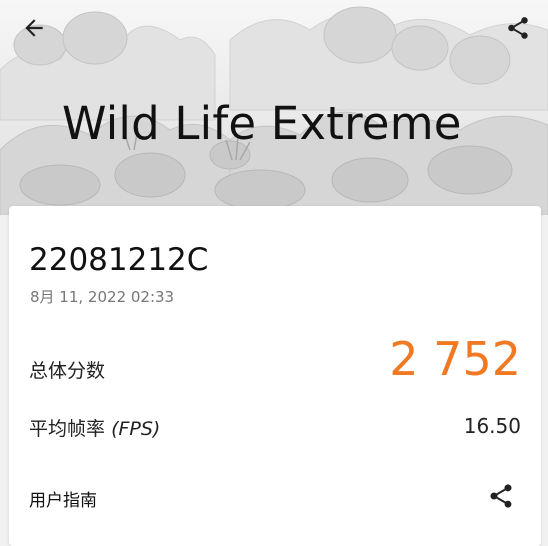 The height and width of the screenshot is (546, 548). What do you see at coordinates (119, 260) in the screenshot?
I see `device-model: 22081212C` at bounding box center [119, 260].